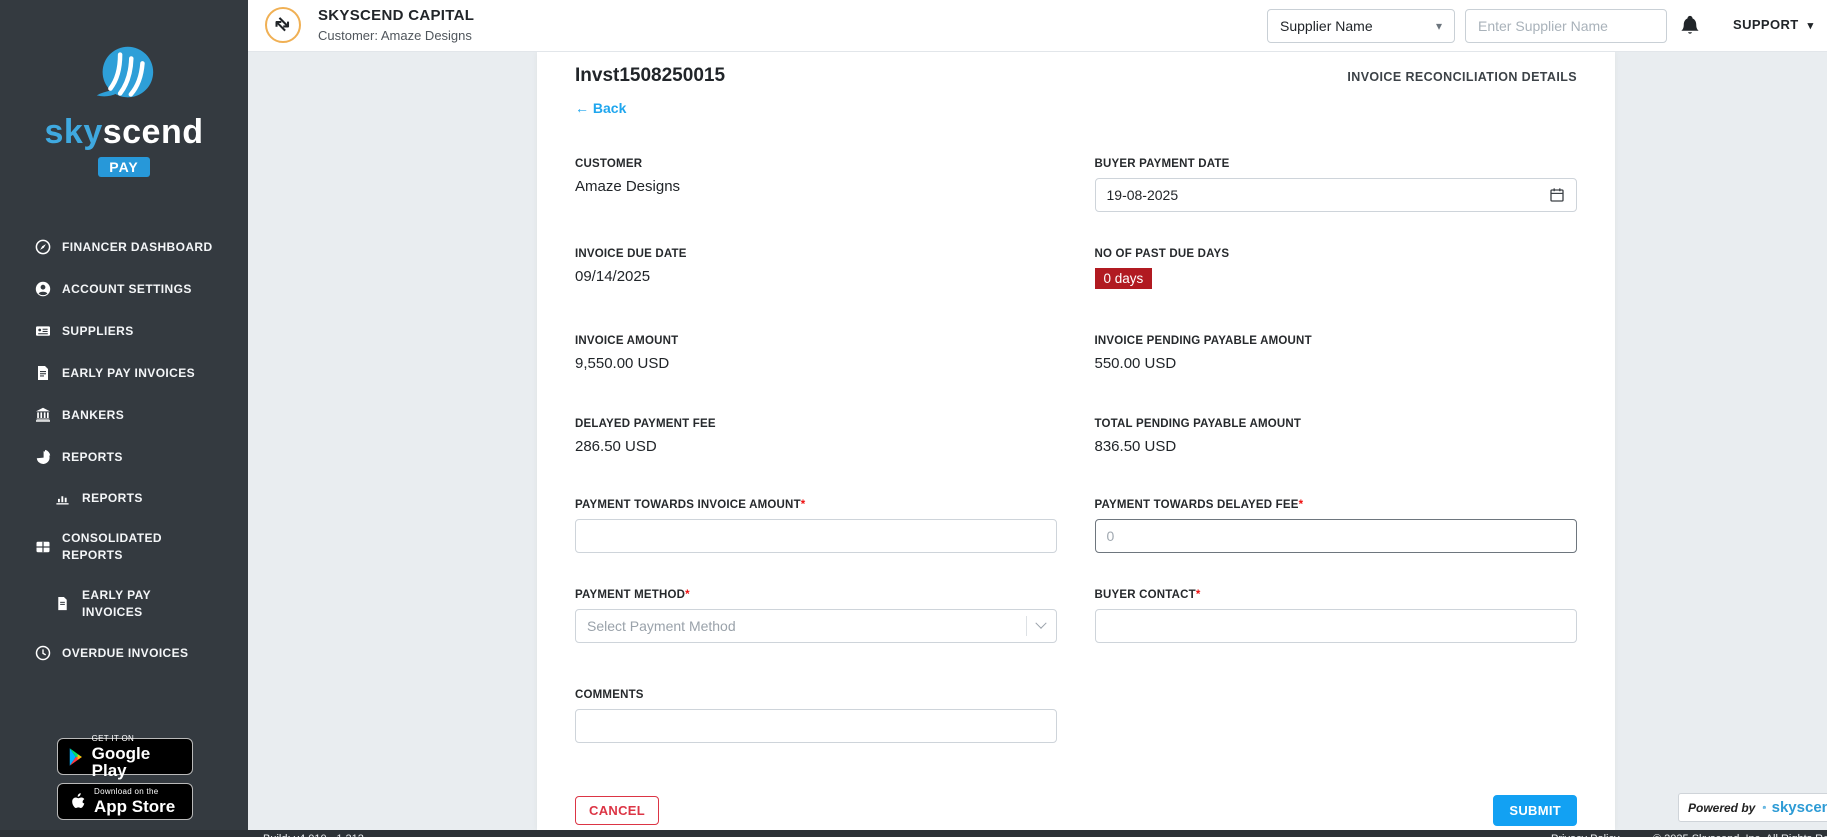 This screenshot has width=1827, height=837. I want to click on sidebar-item-overdue-invoices: OVERDUE INVOICES, so click(124, 653).